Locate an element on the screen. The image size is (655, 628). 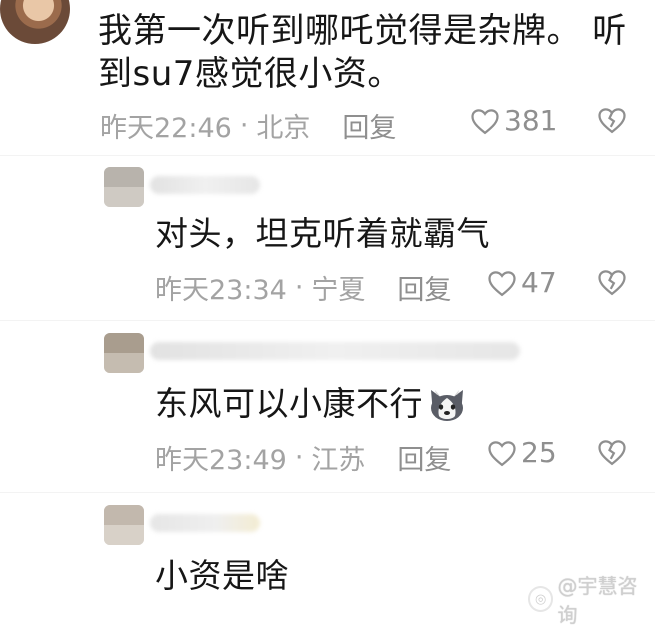
reply-meta: 昨天23:34 · 宁夏 回复 is located at coordinates (303, 287).